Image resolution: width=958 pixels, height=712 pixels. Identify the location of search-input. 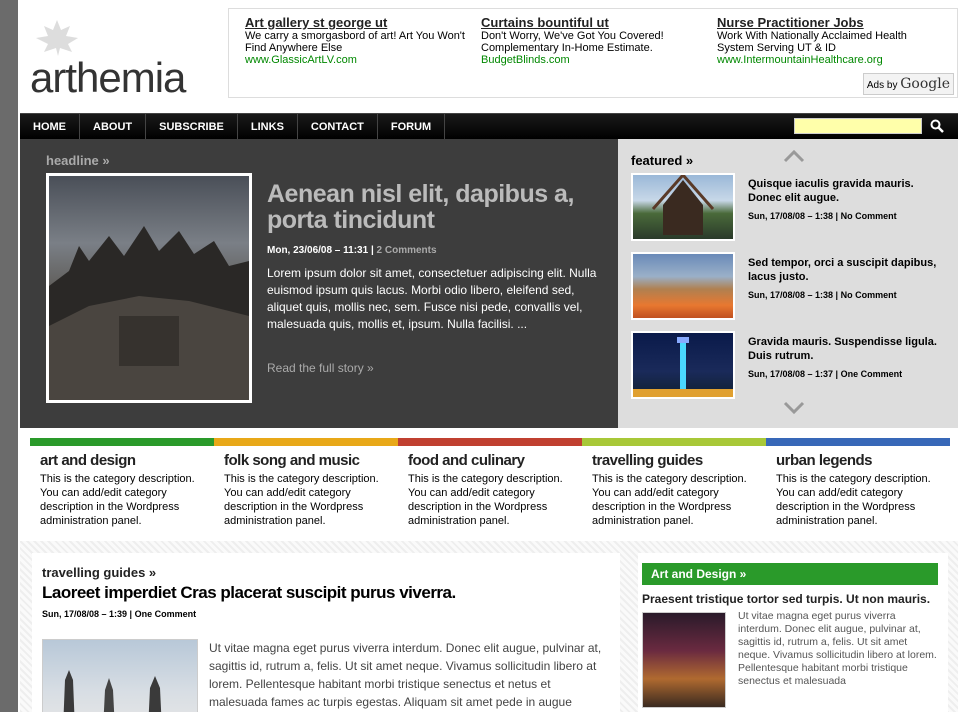
(858, 126).